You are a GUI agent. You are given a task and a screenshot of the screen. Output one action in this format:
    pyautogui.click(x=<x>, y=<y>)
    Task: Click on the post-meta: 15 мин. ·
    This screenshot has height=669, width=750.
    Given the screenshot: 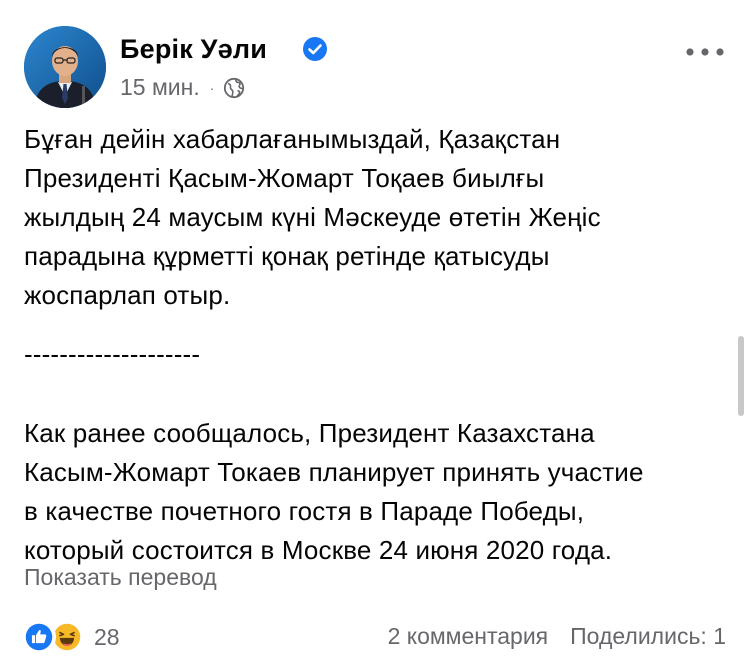 What is the action you would take?
    pyautogui.click(x=182, y=87)
    